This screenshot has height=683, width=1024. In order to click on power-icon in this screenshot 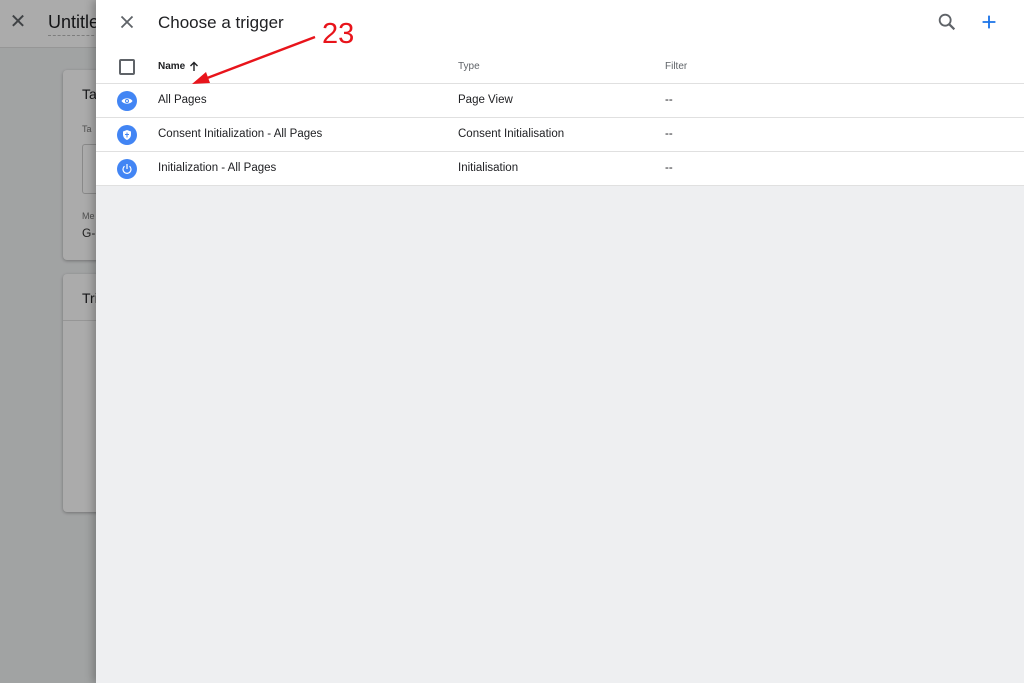, I will do `click(127, 169)`.